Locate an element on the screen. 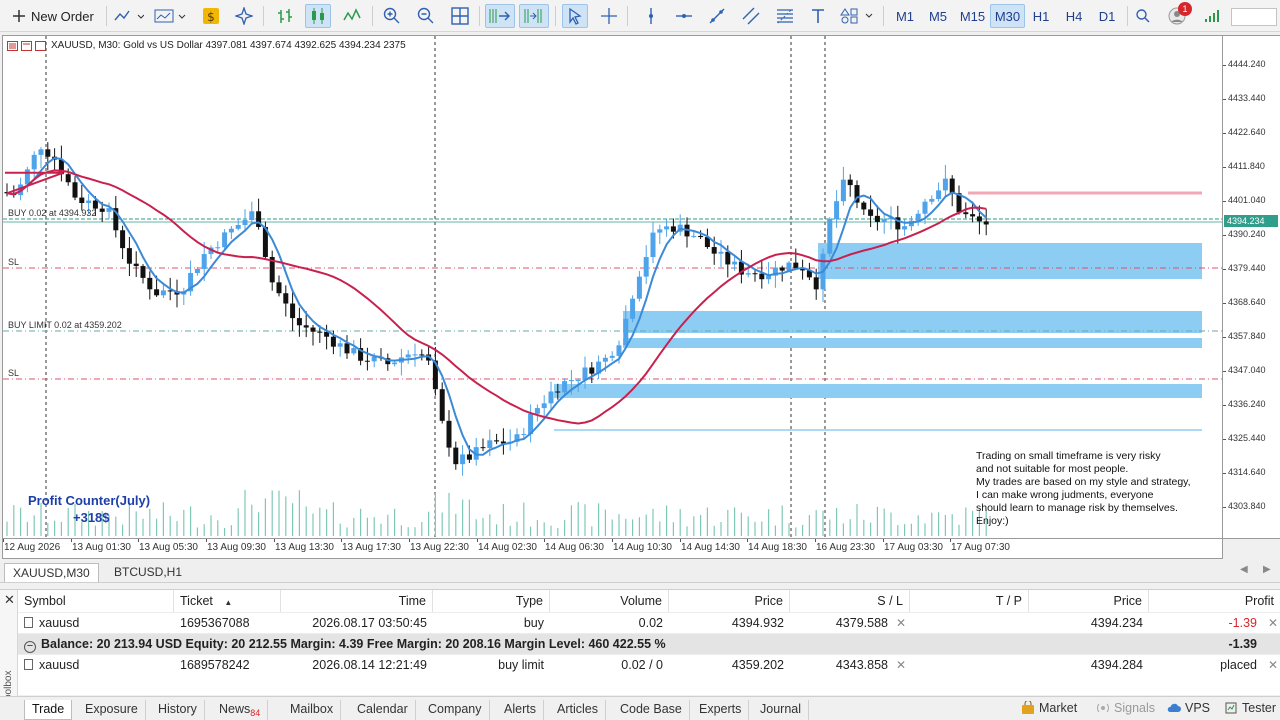  column-header-profit: Profit is located at coordinates (1214, 601).